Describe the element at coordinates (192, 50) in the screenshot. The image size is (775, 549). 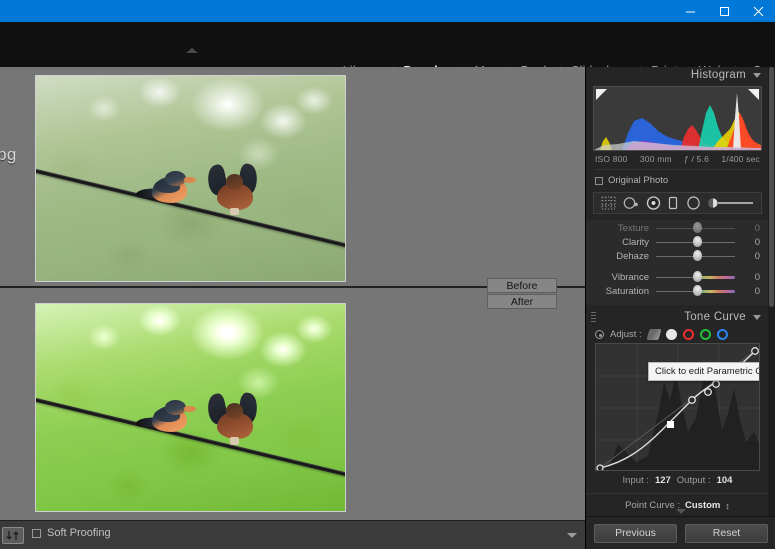
I see `top-panel-collapse-icon` at that location.